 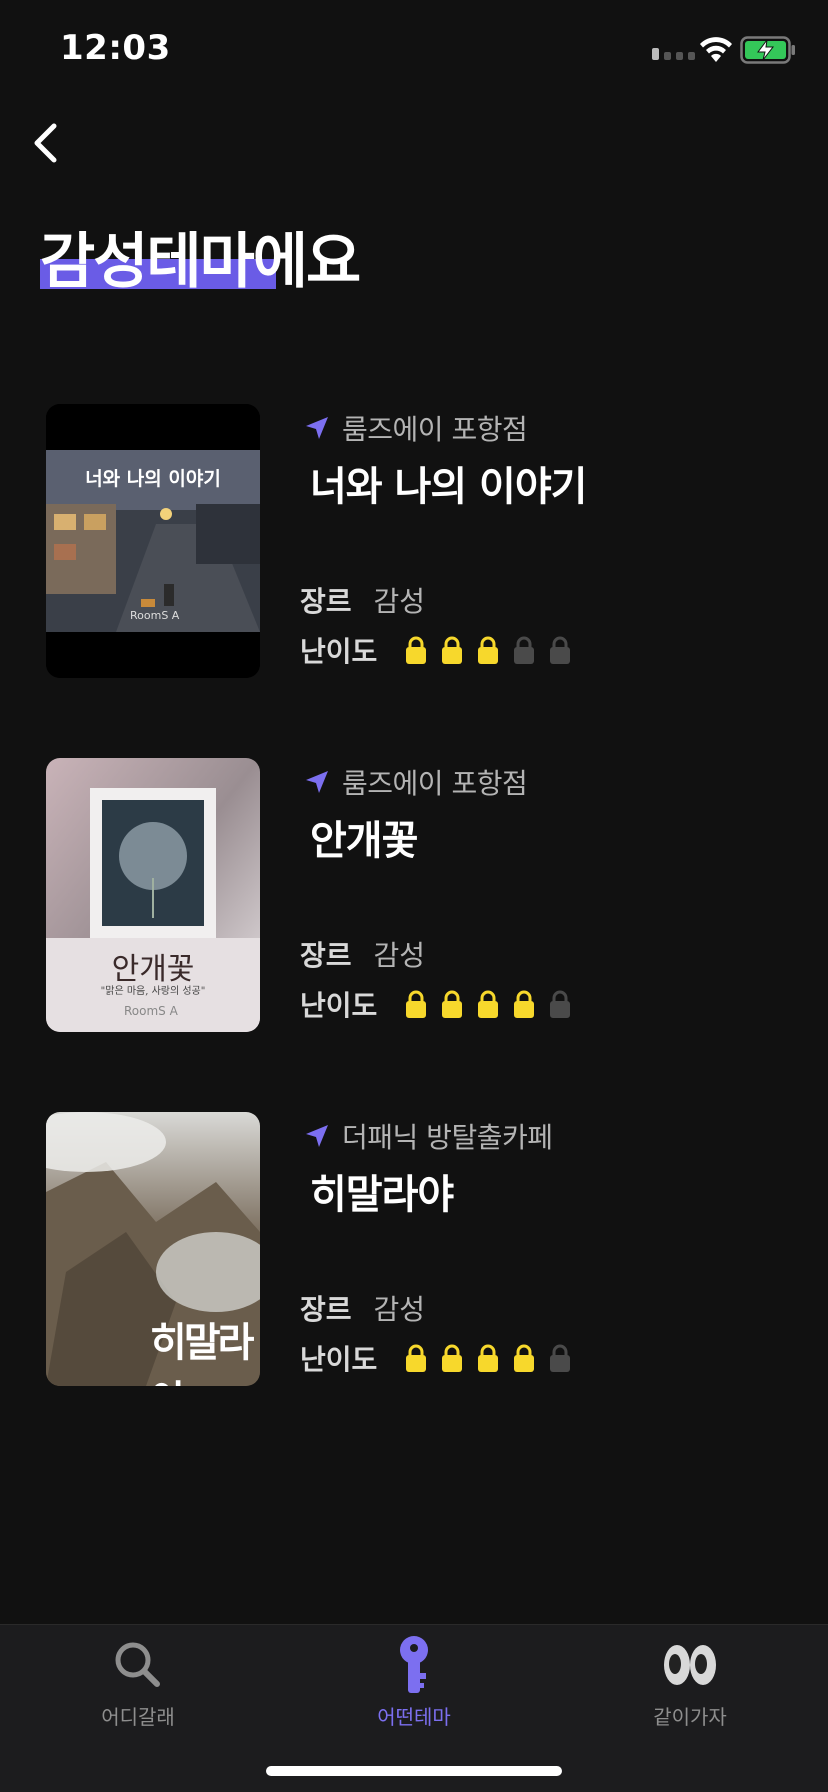 I want to click on status-time: 12:03, so click(x=115, y=48).